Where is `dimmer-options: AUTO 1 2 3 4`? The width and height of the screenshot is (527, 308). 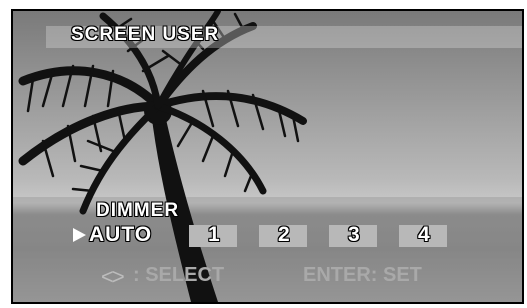 dimmer-options: AUTO 1 2 3 4 is located at coordinates (289, 236).